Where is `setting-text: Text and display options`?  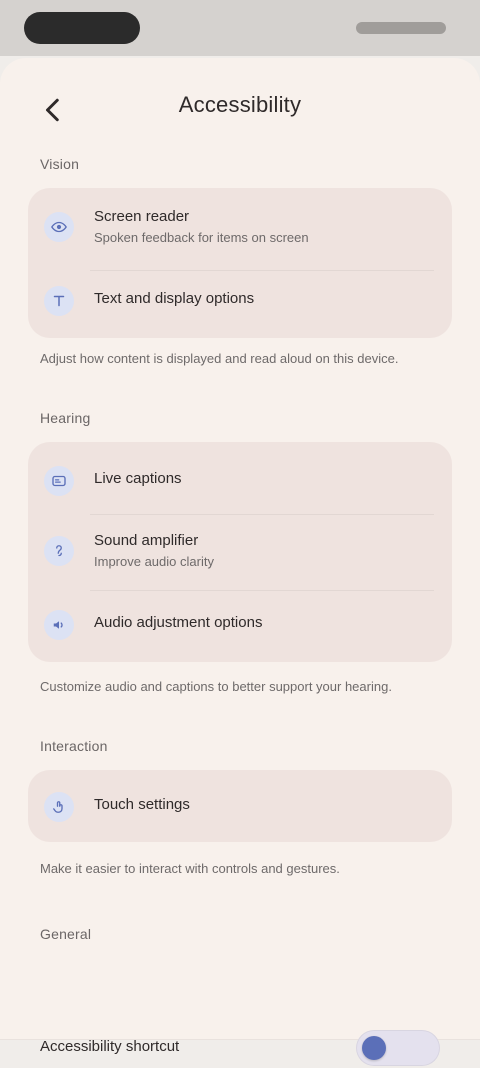
setting-text: Text and display options is located at coordinates (264, 301).